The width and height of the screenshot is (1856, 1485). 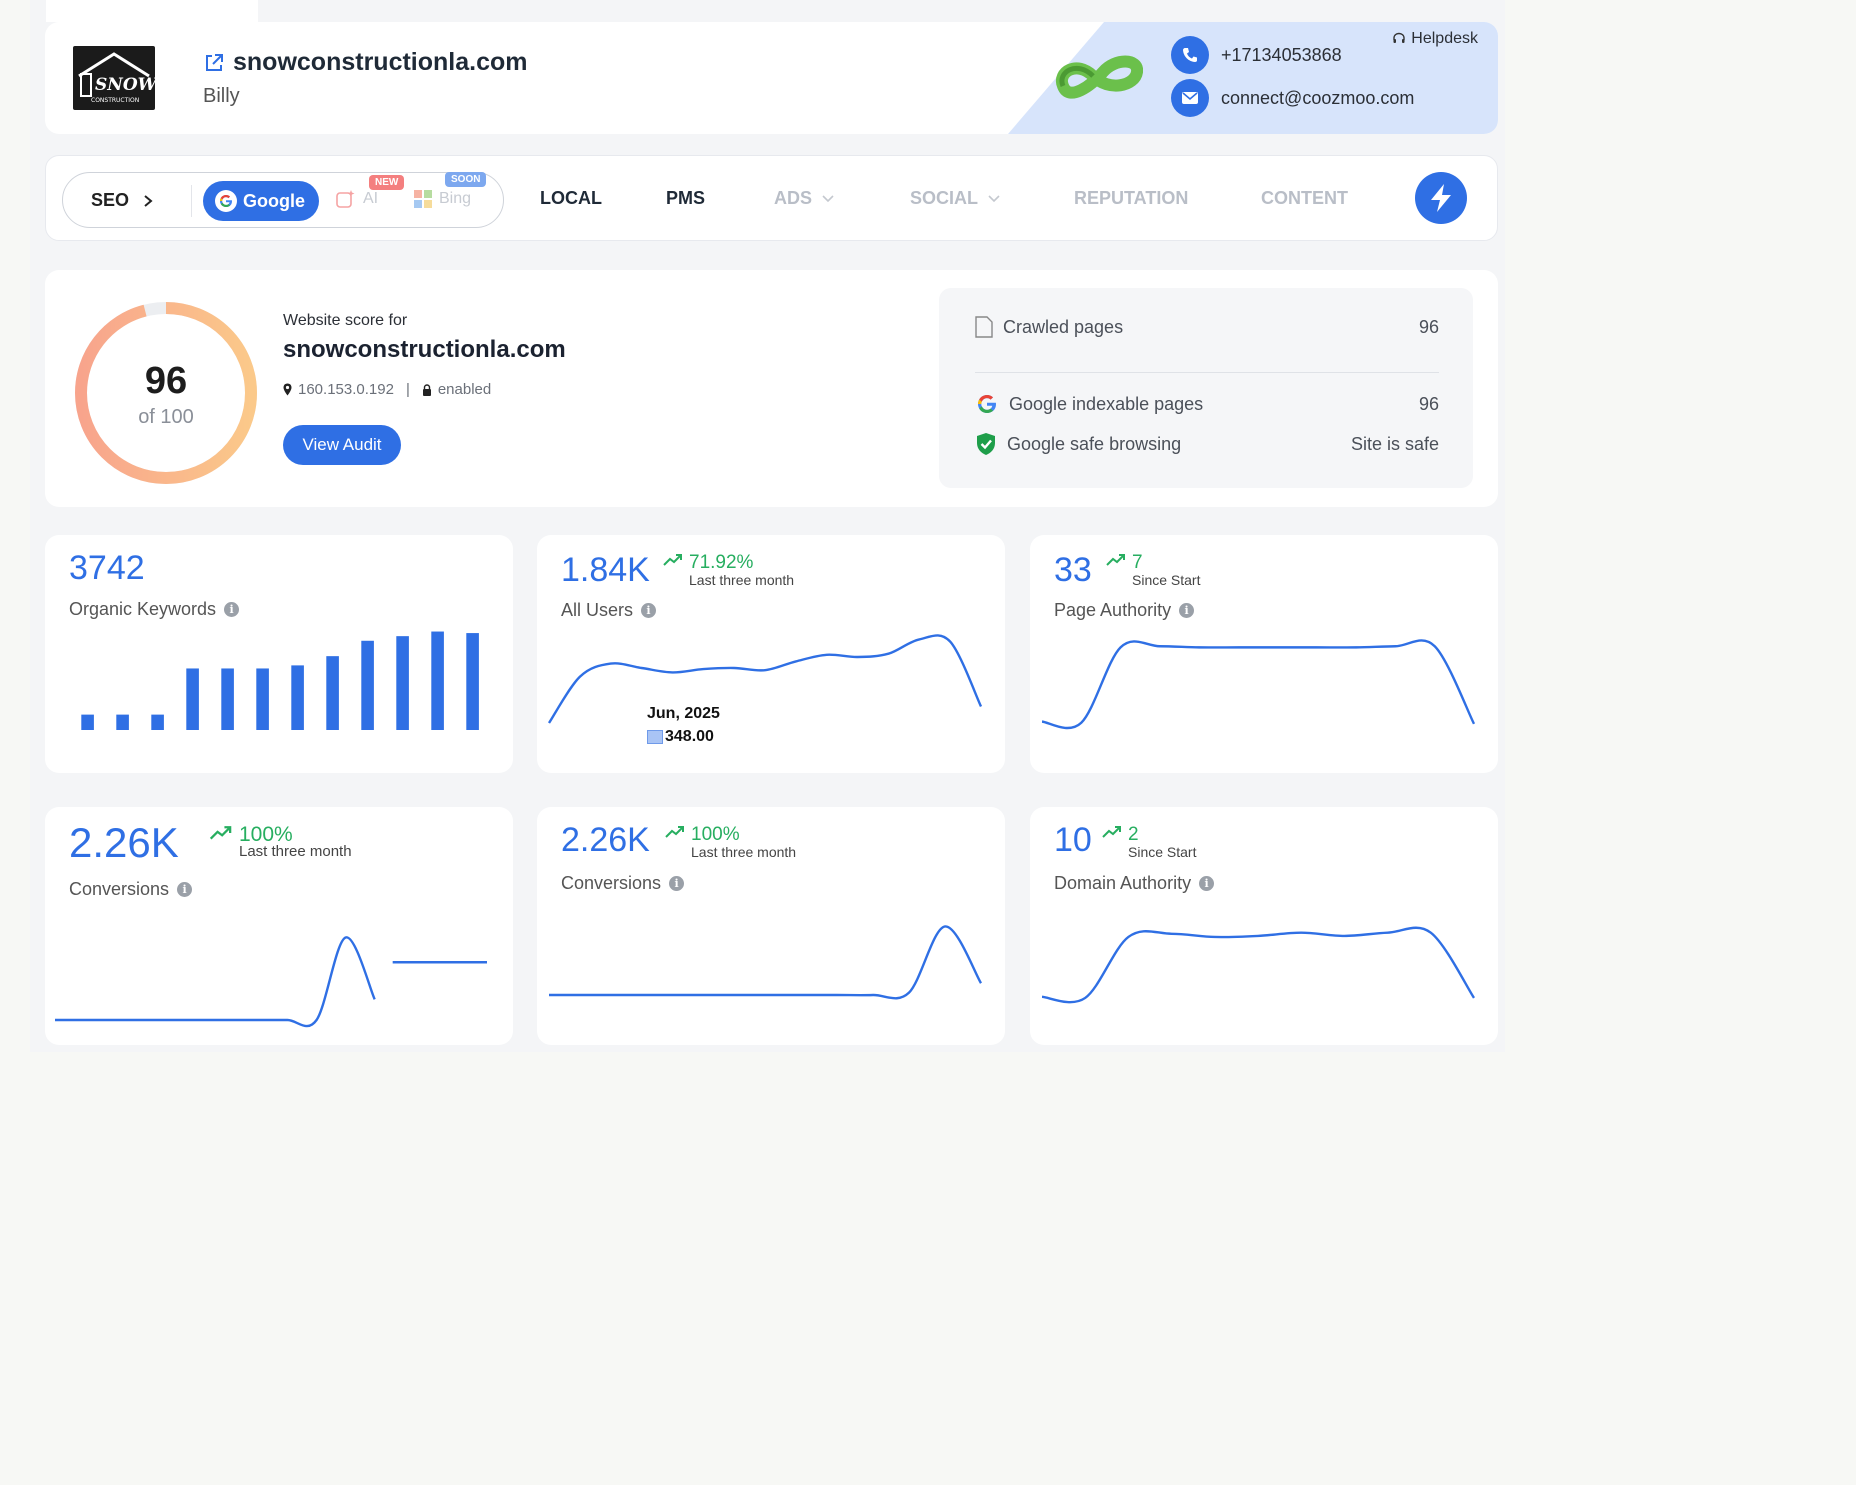 What do you see at coordinates (356, 199) in the screenshot?
I see `ai-tab: AI` at bounding box center [356, 199].